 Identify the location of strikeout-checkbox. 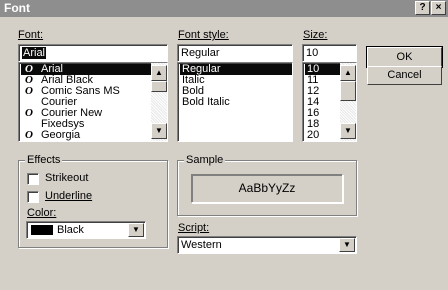
(33, 179).